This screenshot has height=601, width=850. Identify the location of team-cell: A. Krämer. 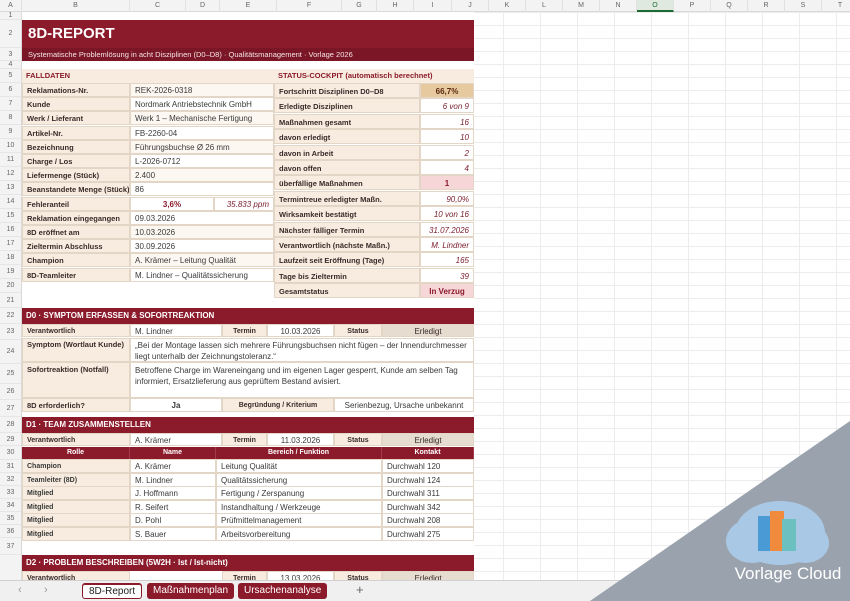
(173, 466).